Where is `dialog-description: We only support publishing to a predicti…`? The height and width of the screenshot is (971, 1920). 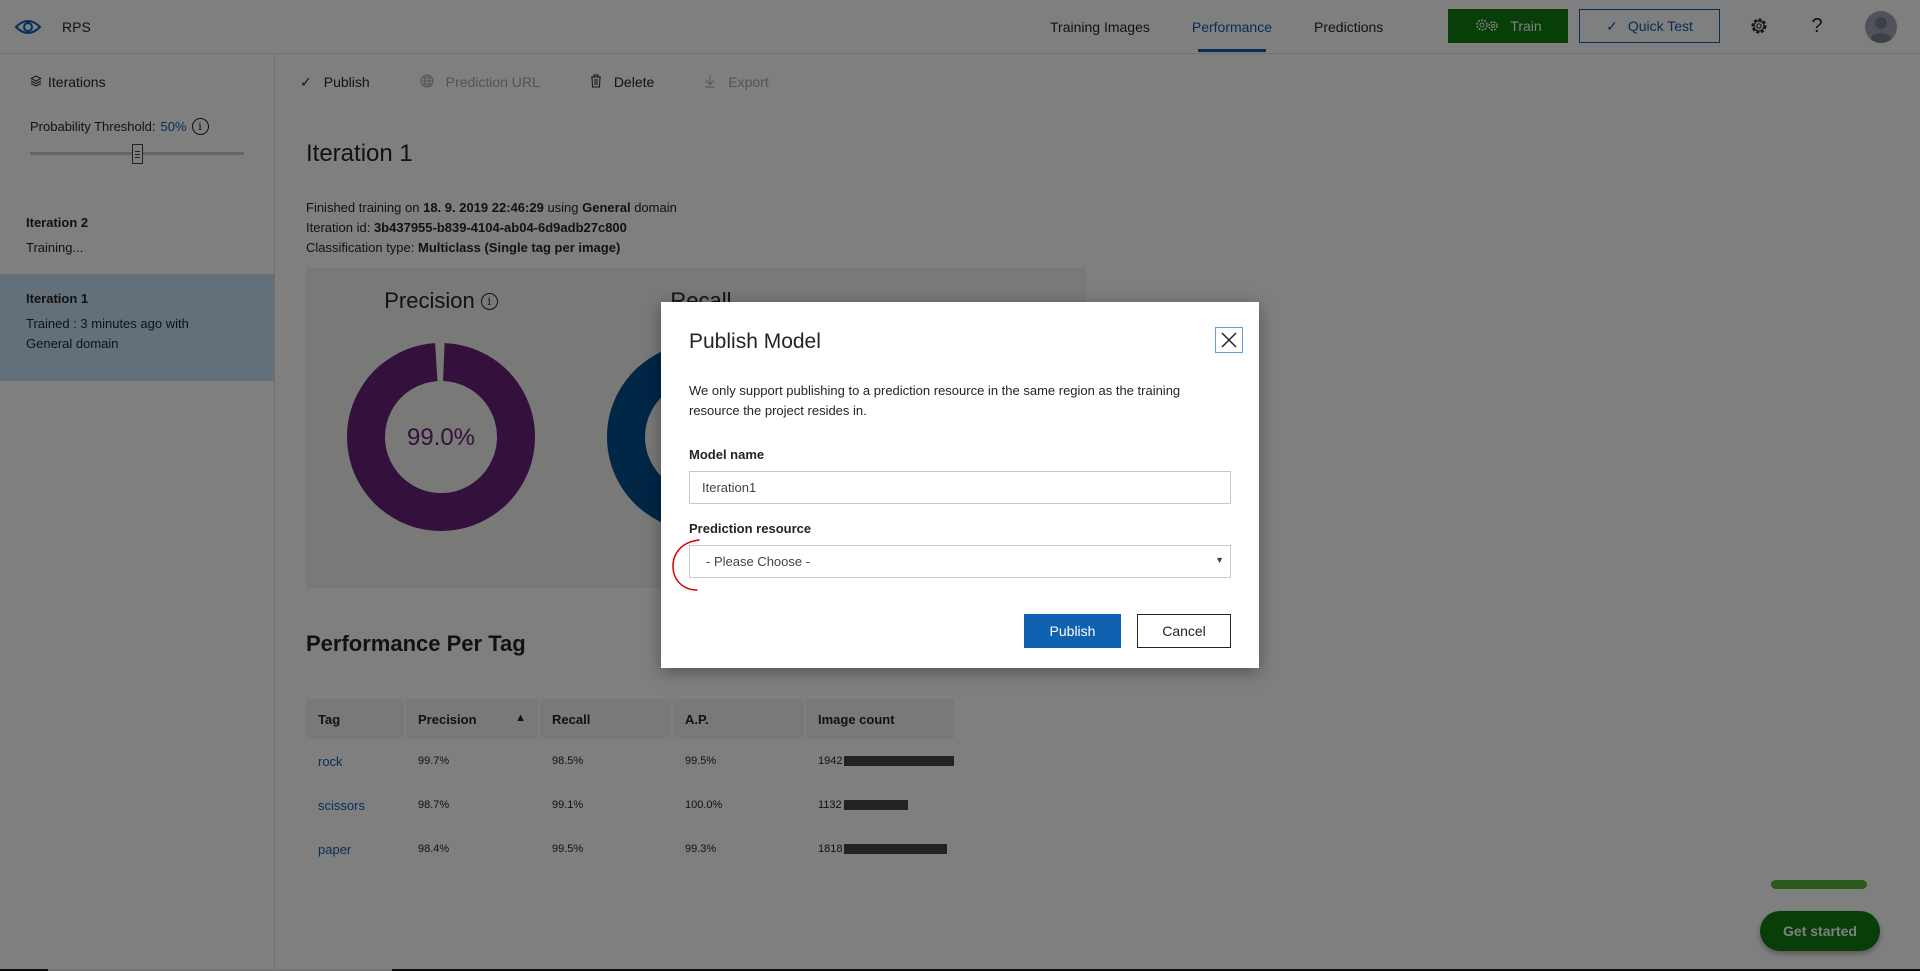 dialog-description: We only support publishing to a predicti… is located at coordinates (935, 400).